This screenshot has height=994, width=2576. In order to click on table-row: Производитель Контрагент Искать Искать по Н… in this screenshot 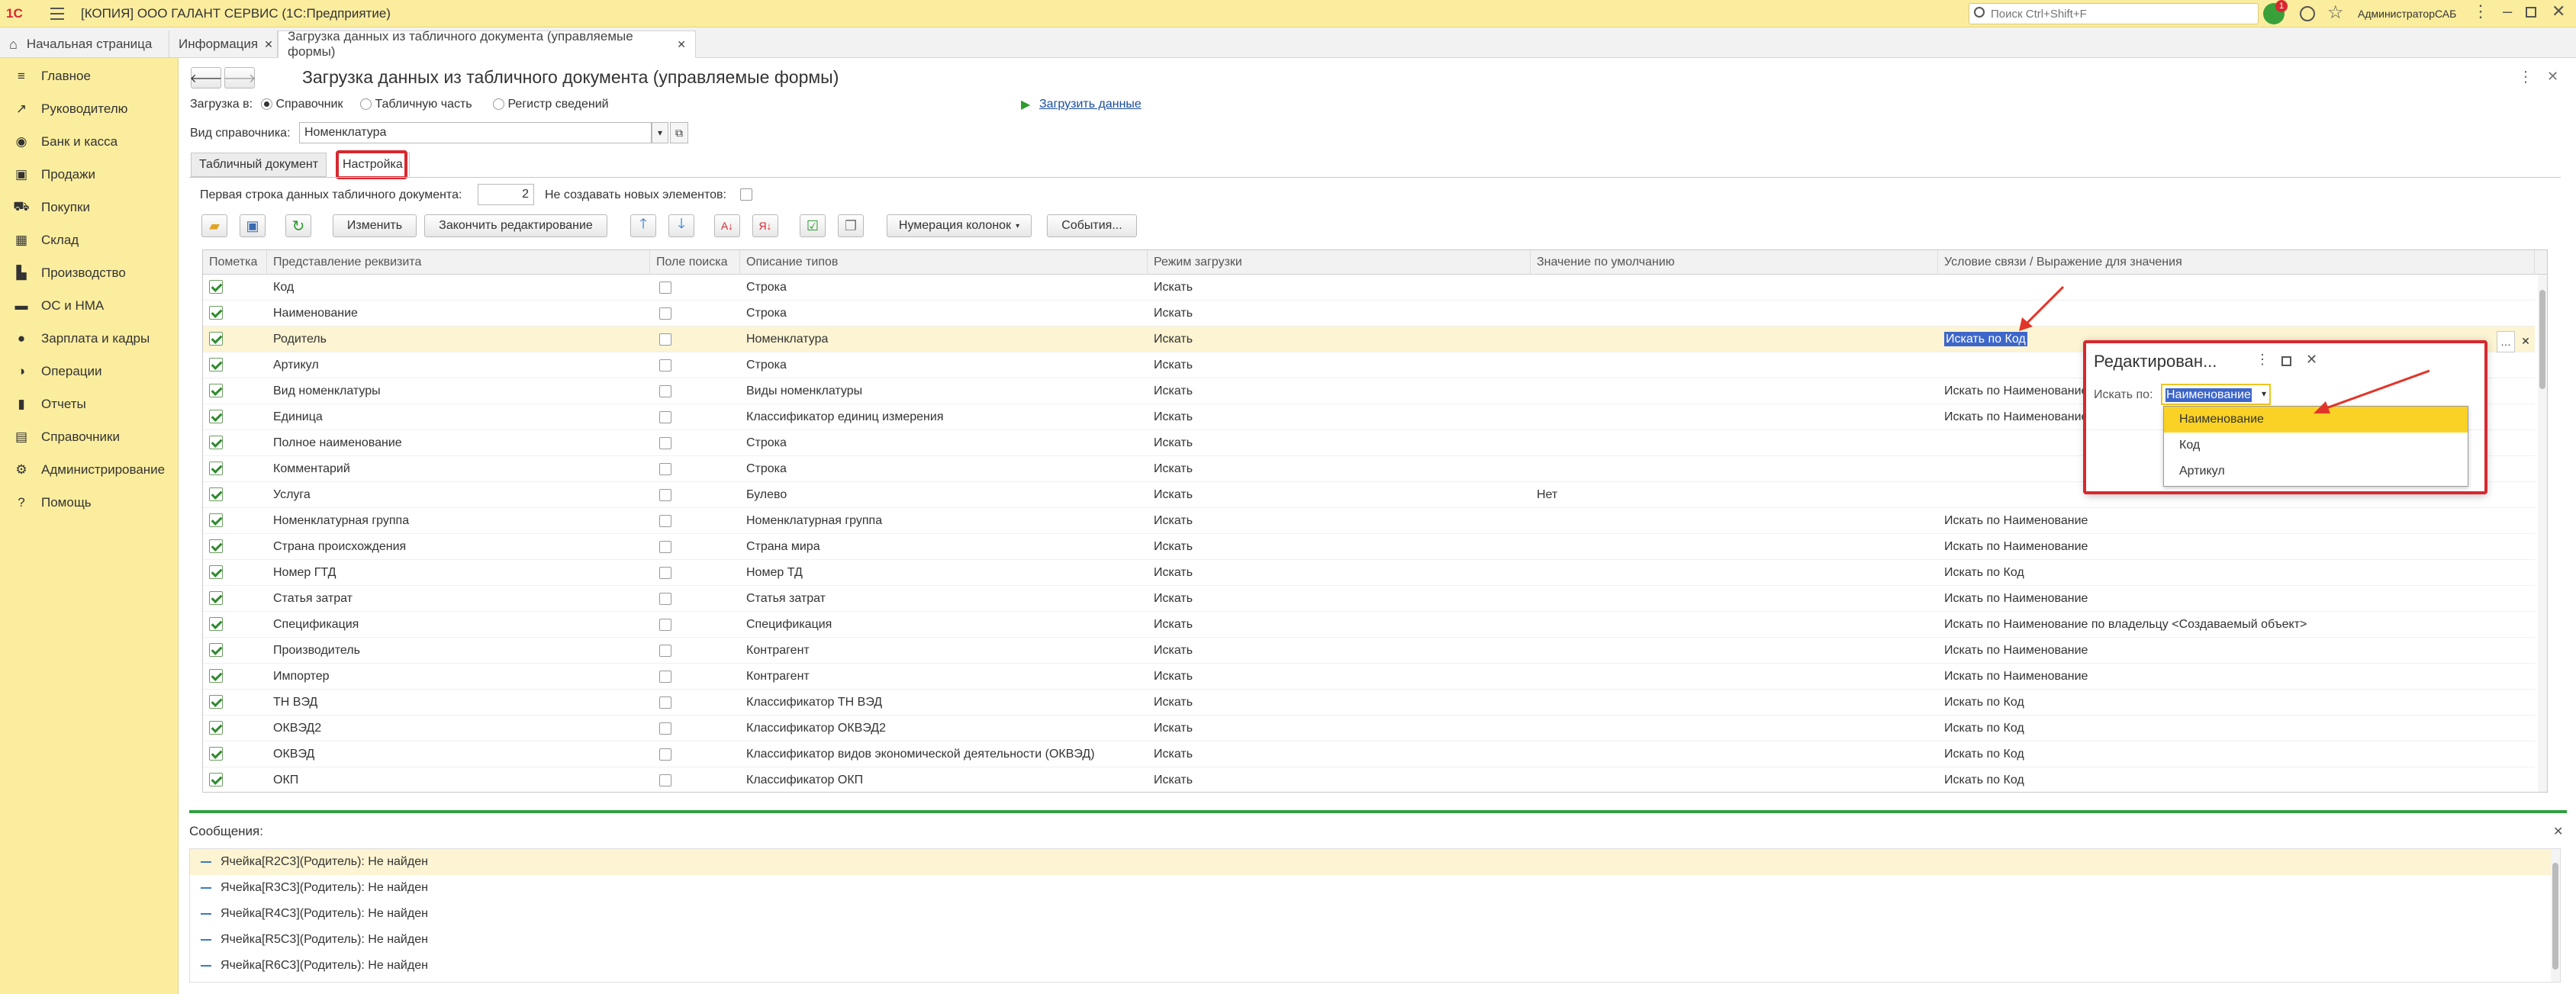, I will do `click(1369, 651)`.